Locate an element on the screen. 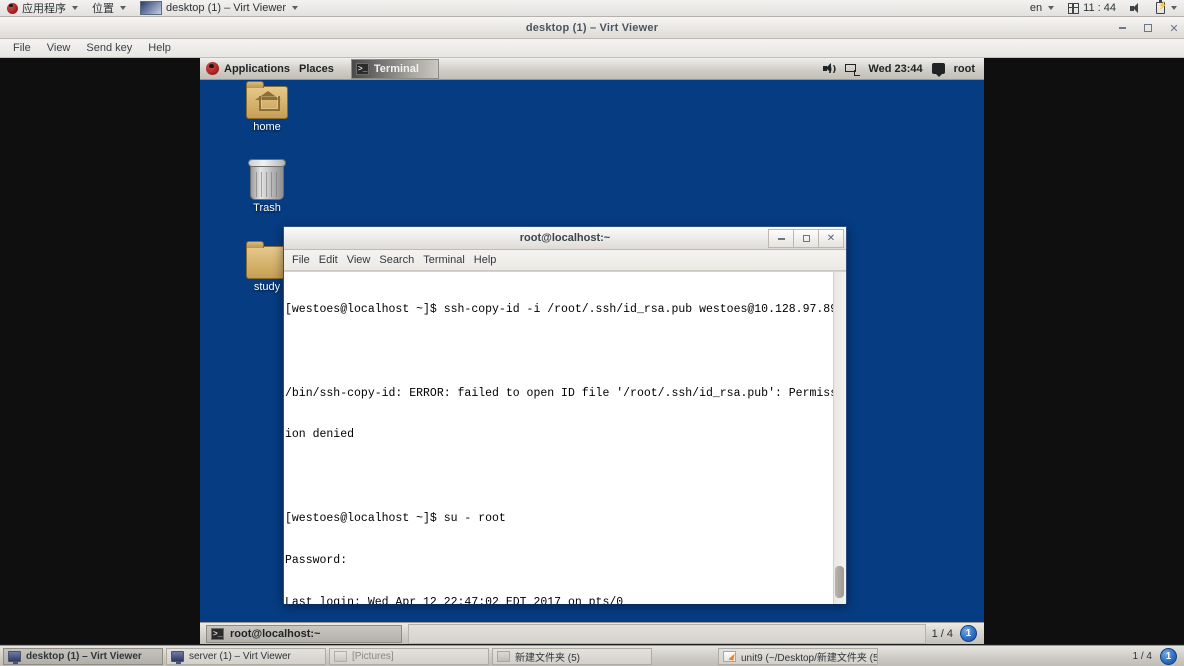 The width and height of the screenshot is (1184, 666). host-workspace-indicator: 1 is located at coordinates (1168, 656).